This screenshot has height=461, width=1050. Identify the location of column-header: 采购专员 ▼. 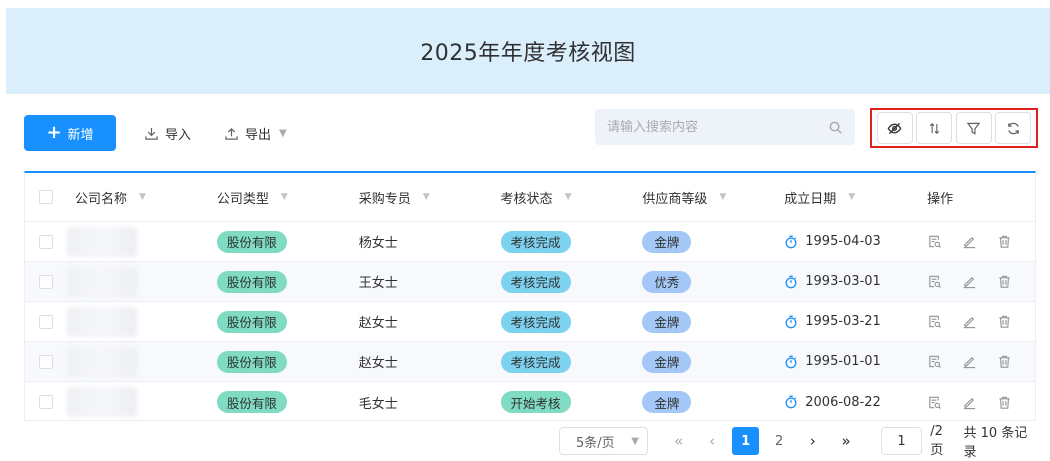
(430, 197).